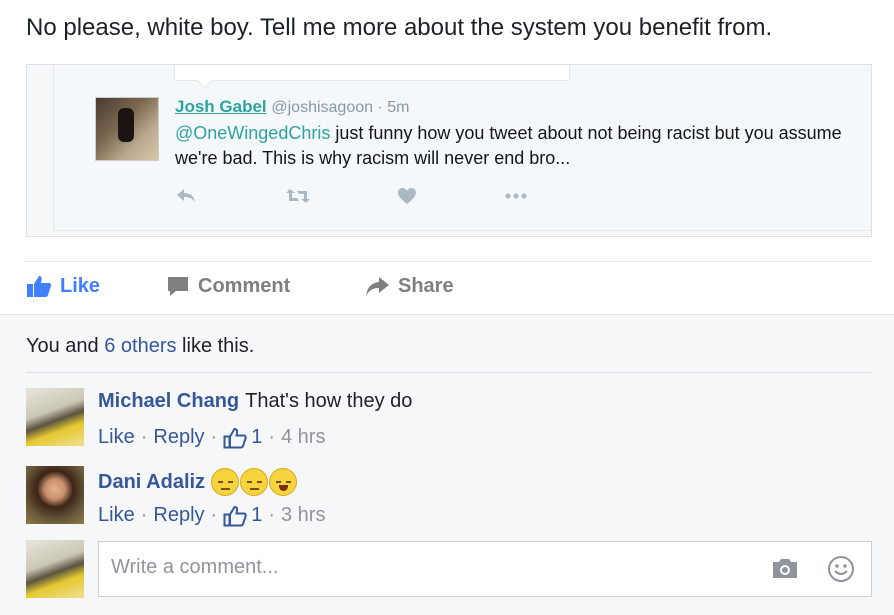  I want to click on more-icon, so click(516, 199).